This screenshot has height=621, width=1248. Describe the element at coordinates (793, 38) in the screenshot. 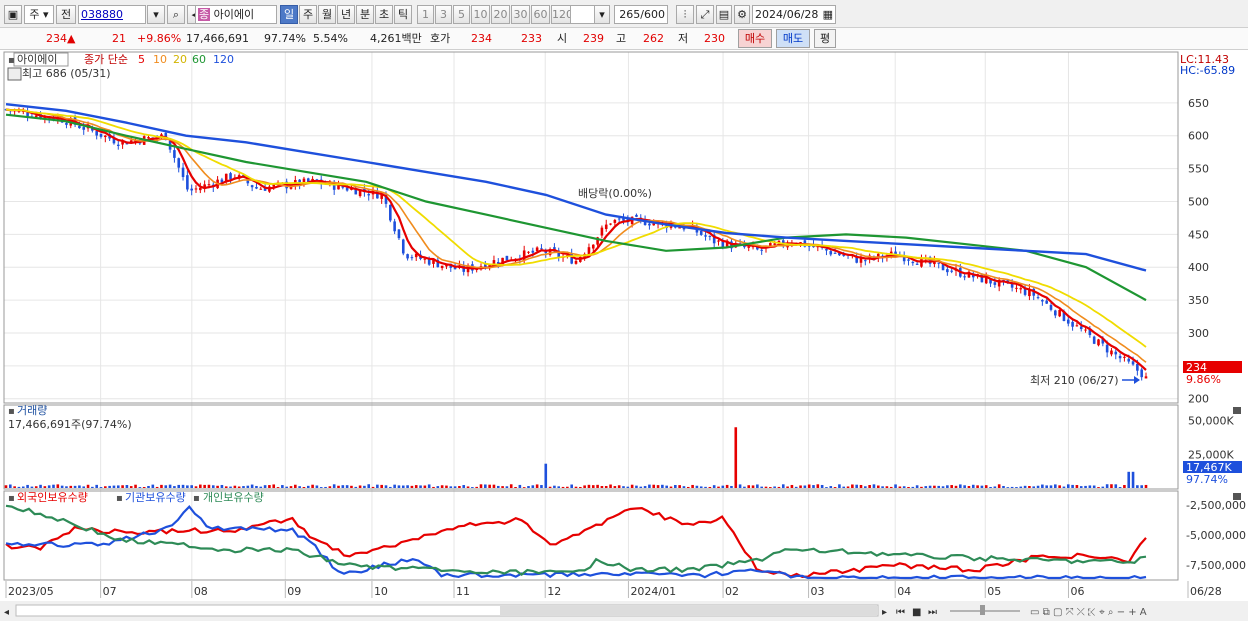

I see `sell-button: 매도` at that location.